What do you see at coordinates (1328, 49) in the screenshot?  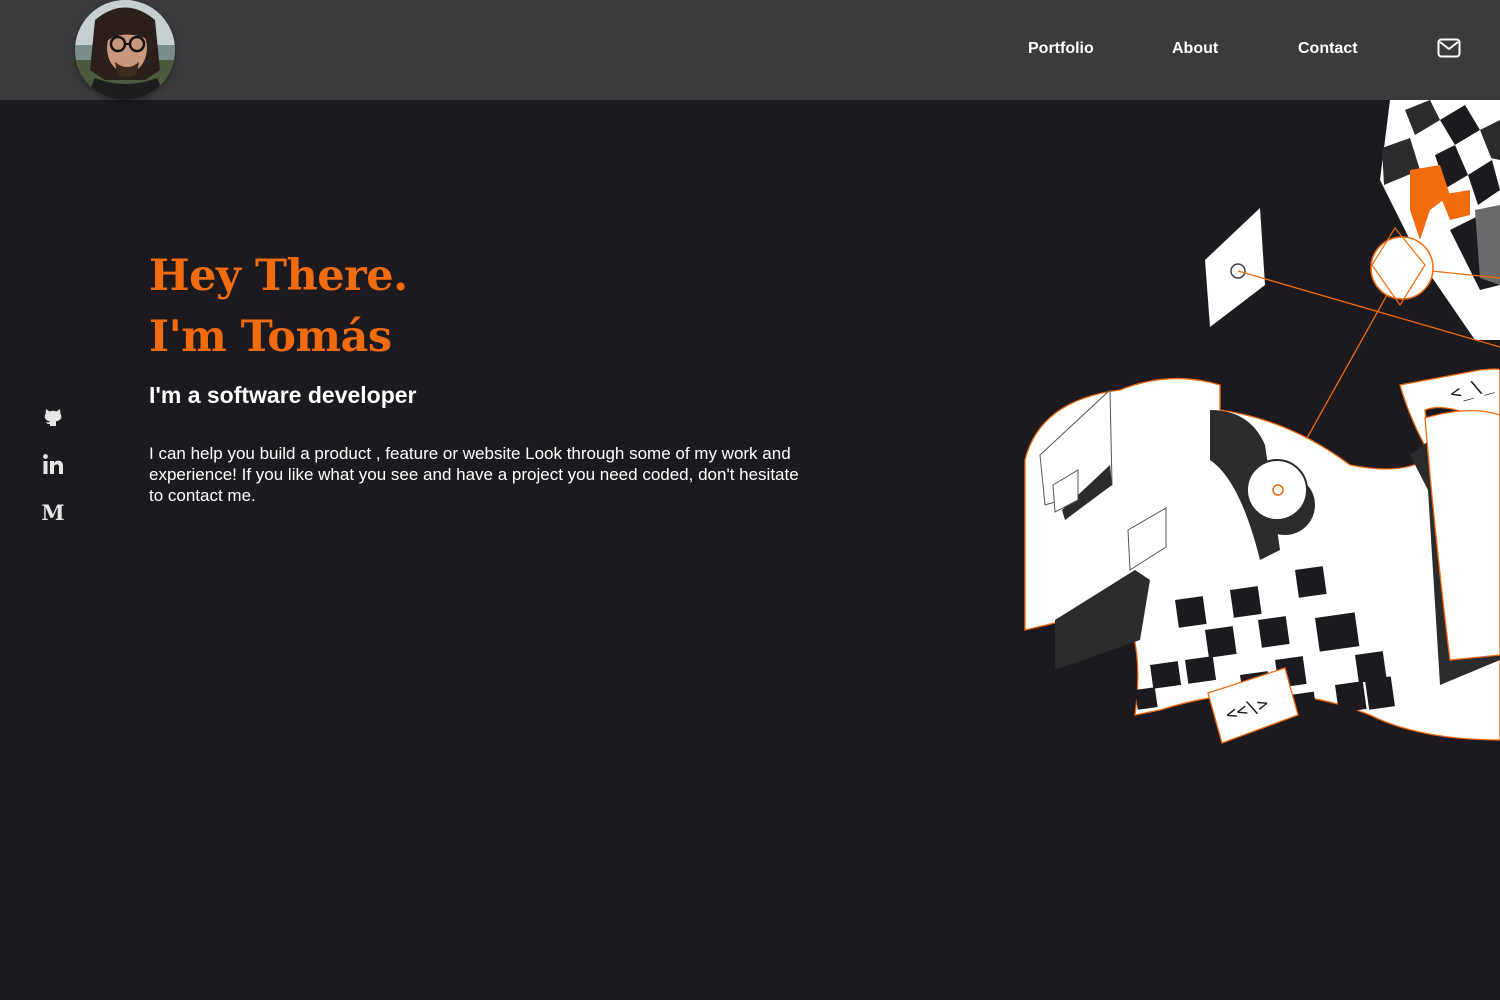 I see `nav-link-contact: Contact` at bounding box center [1328, 49].